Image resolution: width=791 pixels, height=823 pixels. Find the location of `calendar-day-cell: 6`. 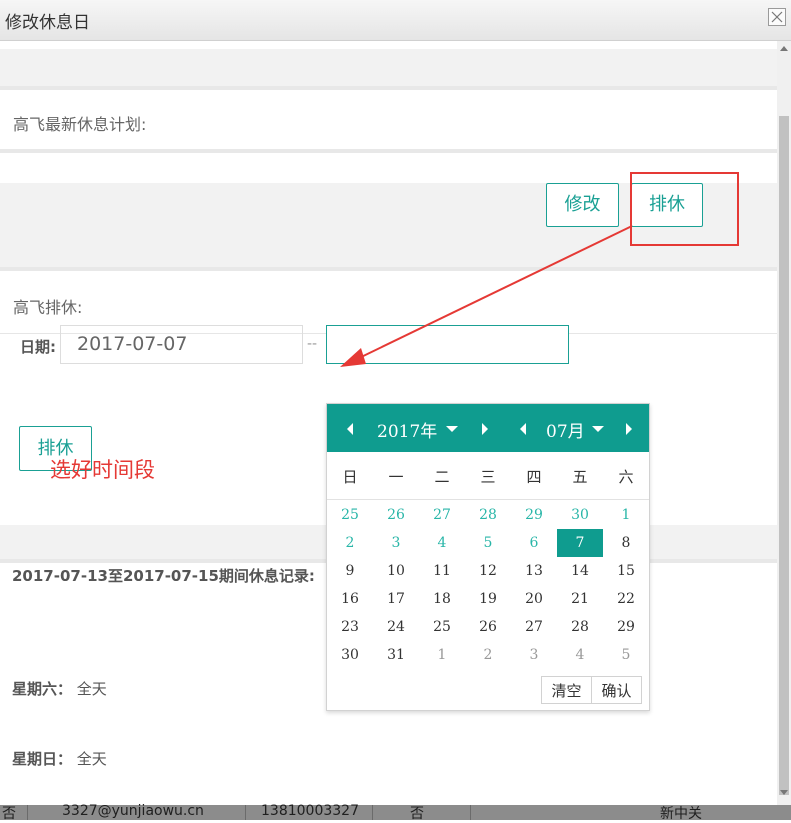

calendar-day-cell: 6 is located at coordinates (534, 543).